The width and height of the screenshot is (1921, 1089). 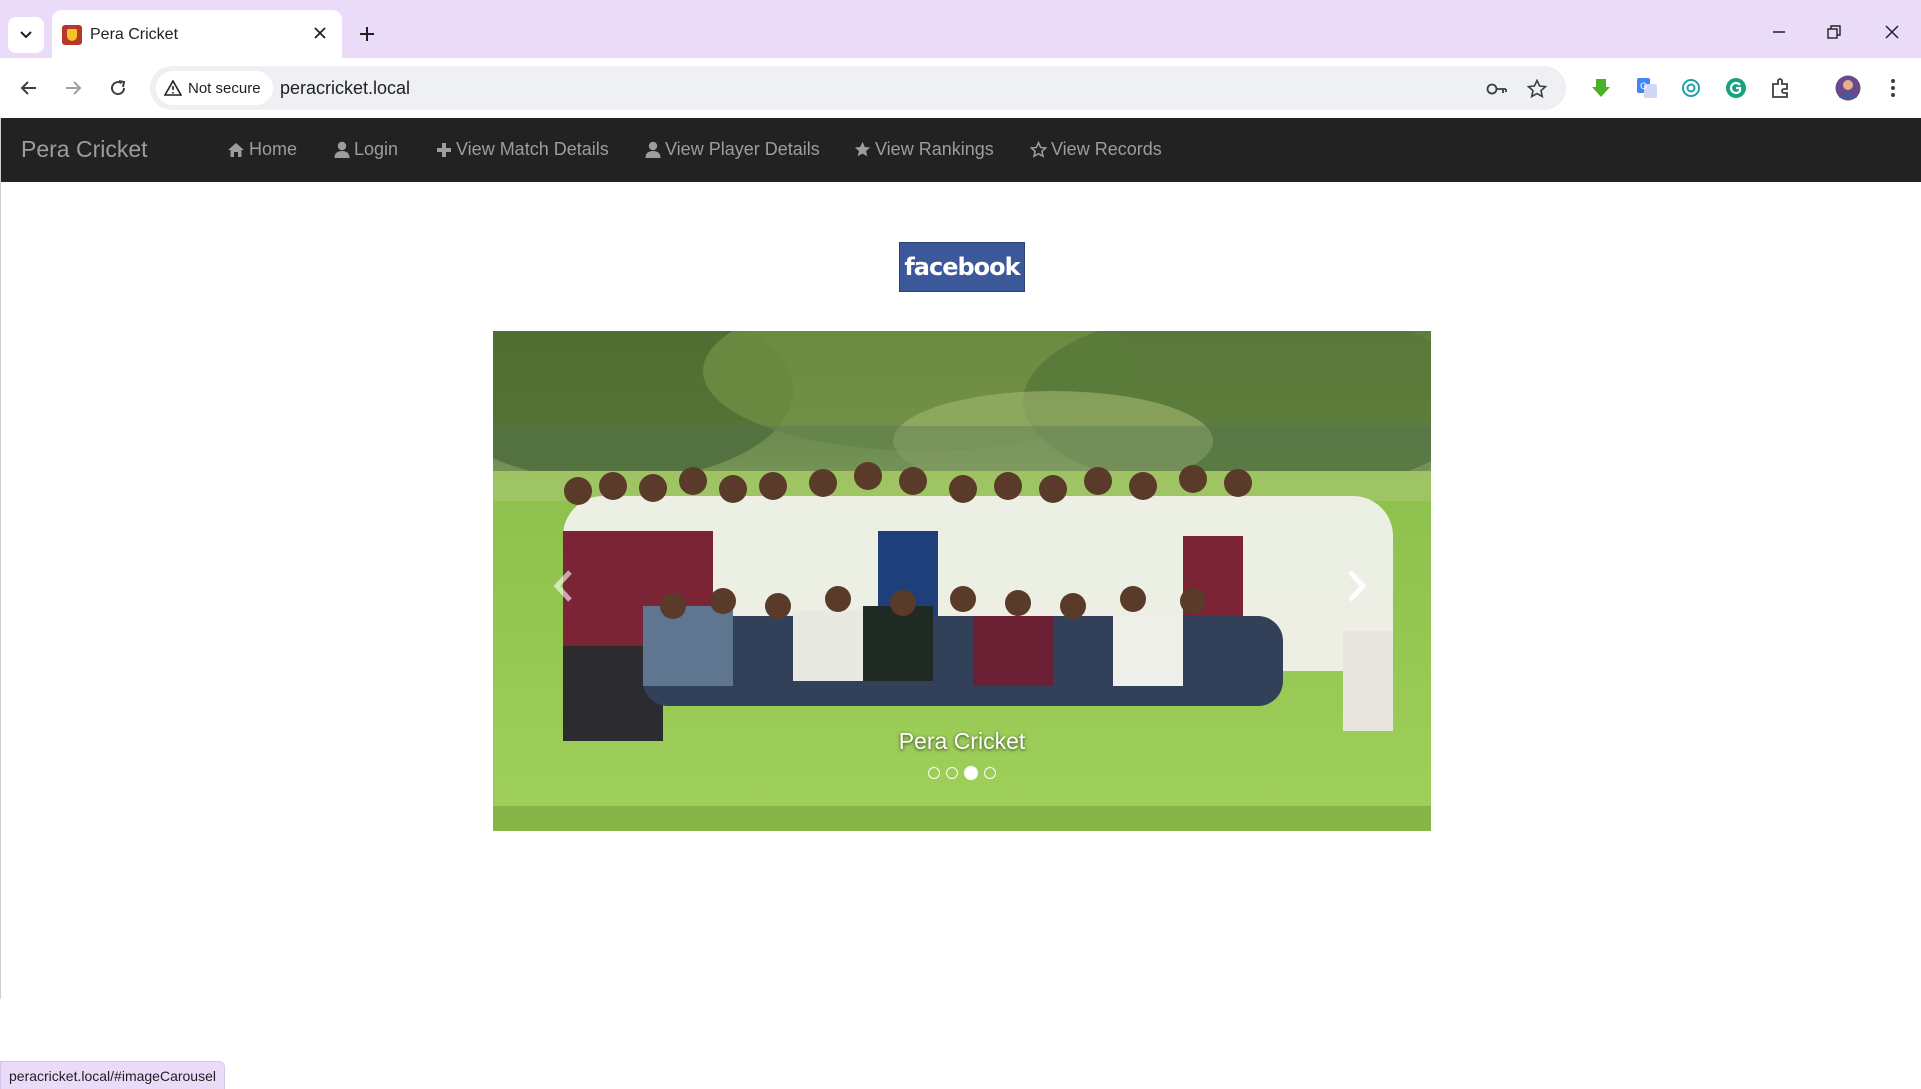 I want to click on bookmark-button, so click(x=1537, y=89).